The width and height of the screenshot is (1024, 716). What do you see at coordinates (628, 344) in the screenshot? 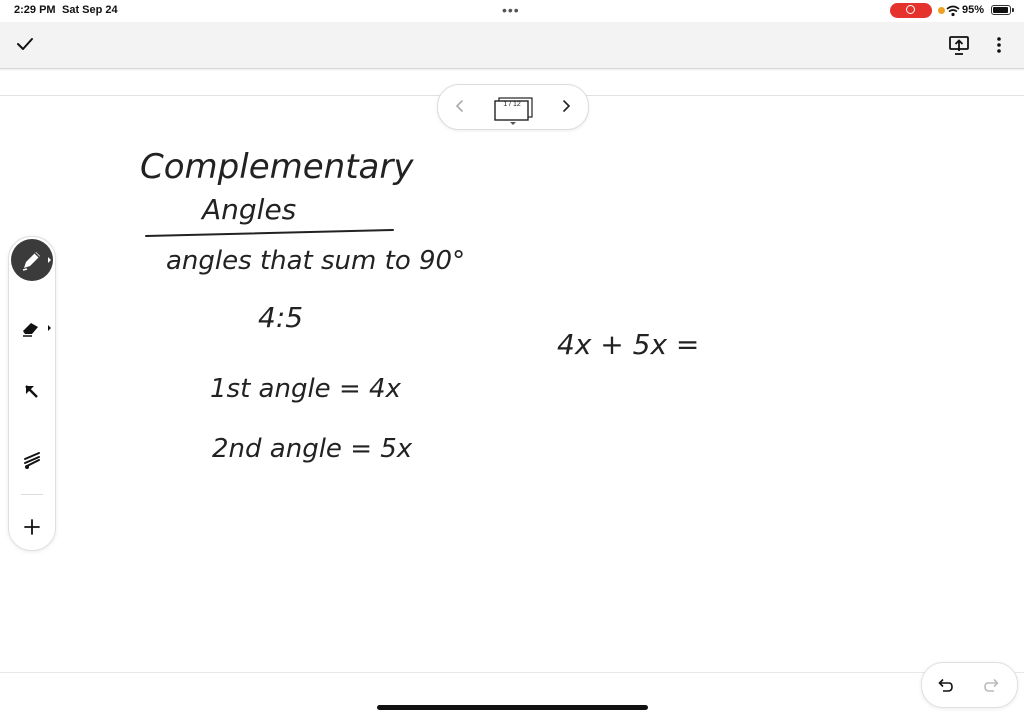
I see `ink-equation: 4x + 5x =` at bounding box center [628, 344].